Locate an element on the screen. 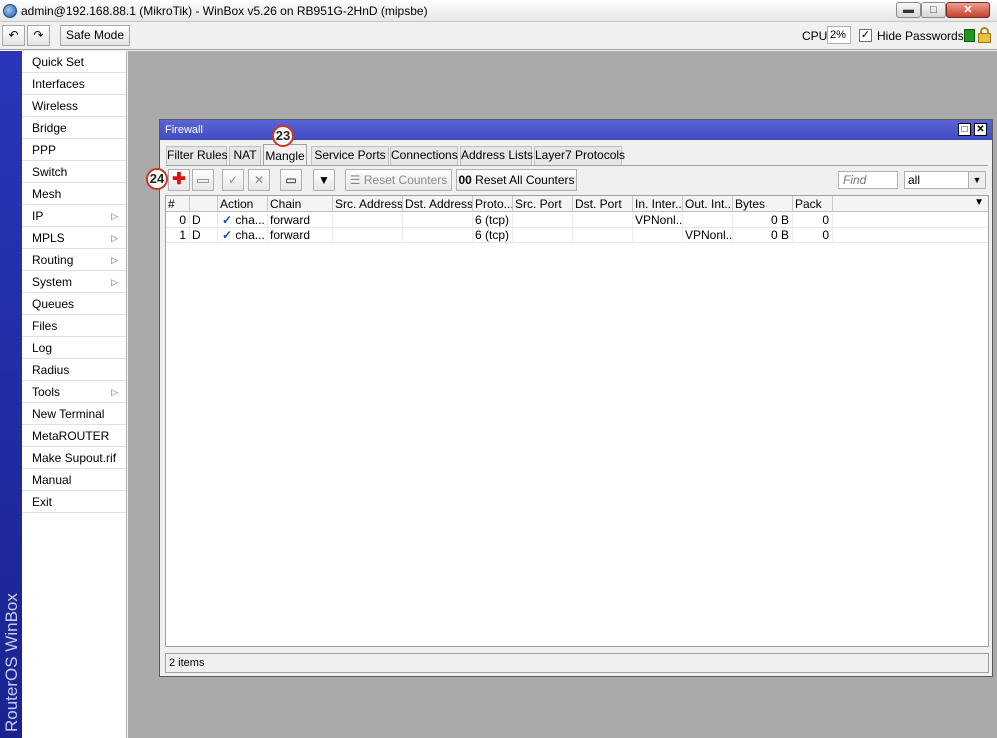  sidebar-item-ip: IP ▷ is located at coordinates (74, 216).